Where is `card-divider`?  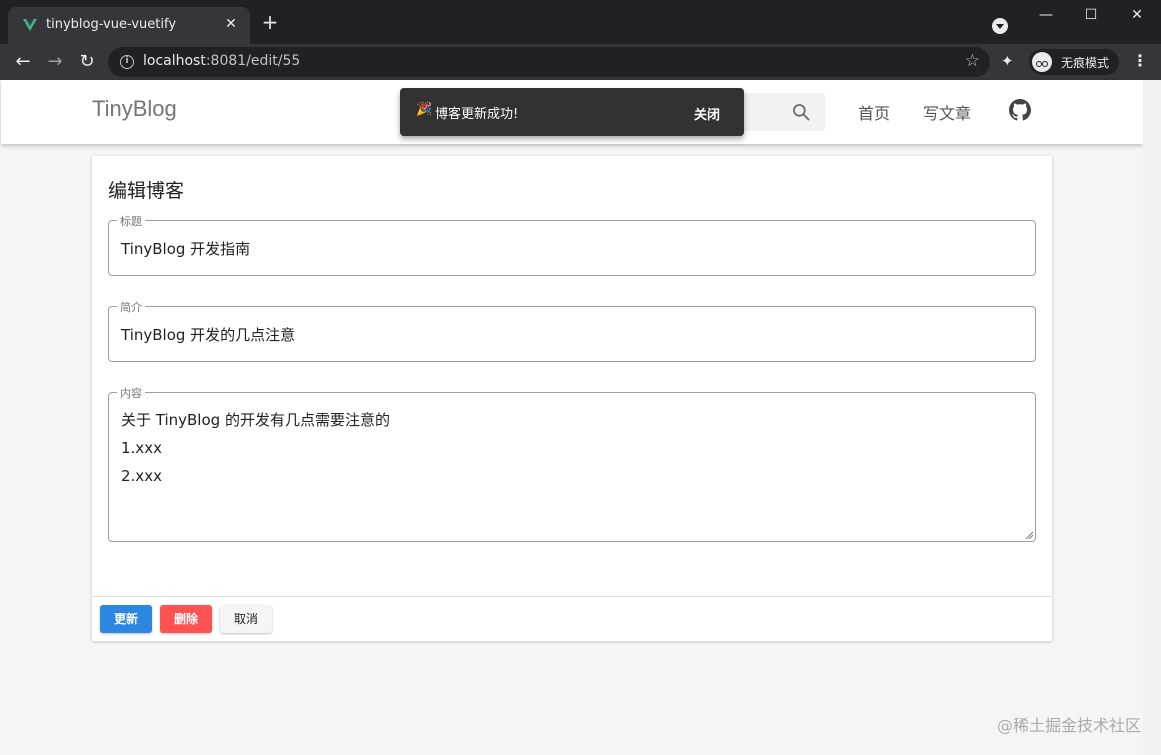
card-divider is located at coordinates (572, 596).